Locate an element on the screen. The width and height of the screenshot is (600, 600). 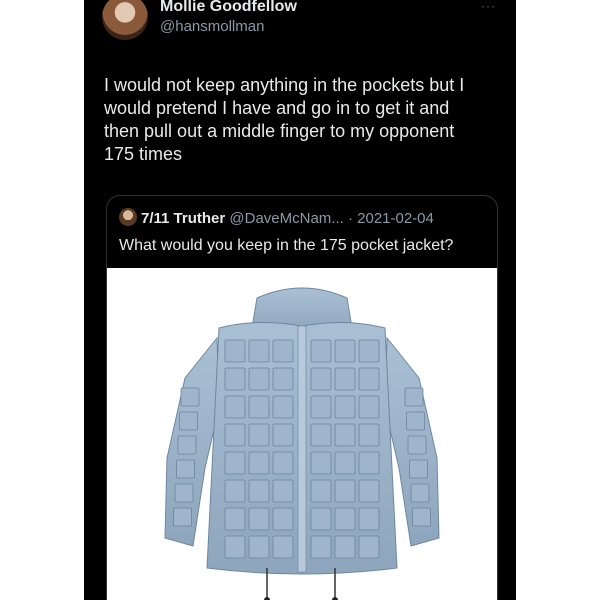
quoted-tweet-header: 7/11 Truther @DaveMcNam... · 2021-02-04 is located at coordinates (276, 218).